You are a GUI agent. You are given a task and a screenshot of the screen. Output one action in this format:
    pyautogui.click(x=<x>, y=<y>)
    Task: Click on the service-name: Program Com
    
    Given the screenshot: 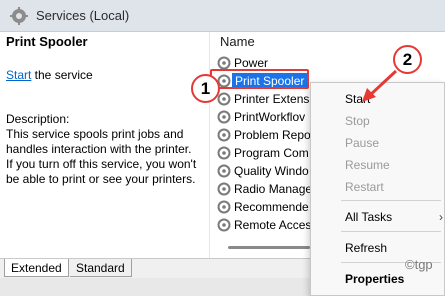 What is the action you would take?
    pyautogui.click(x=271, y=153)
    